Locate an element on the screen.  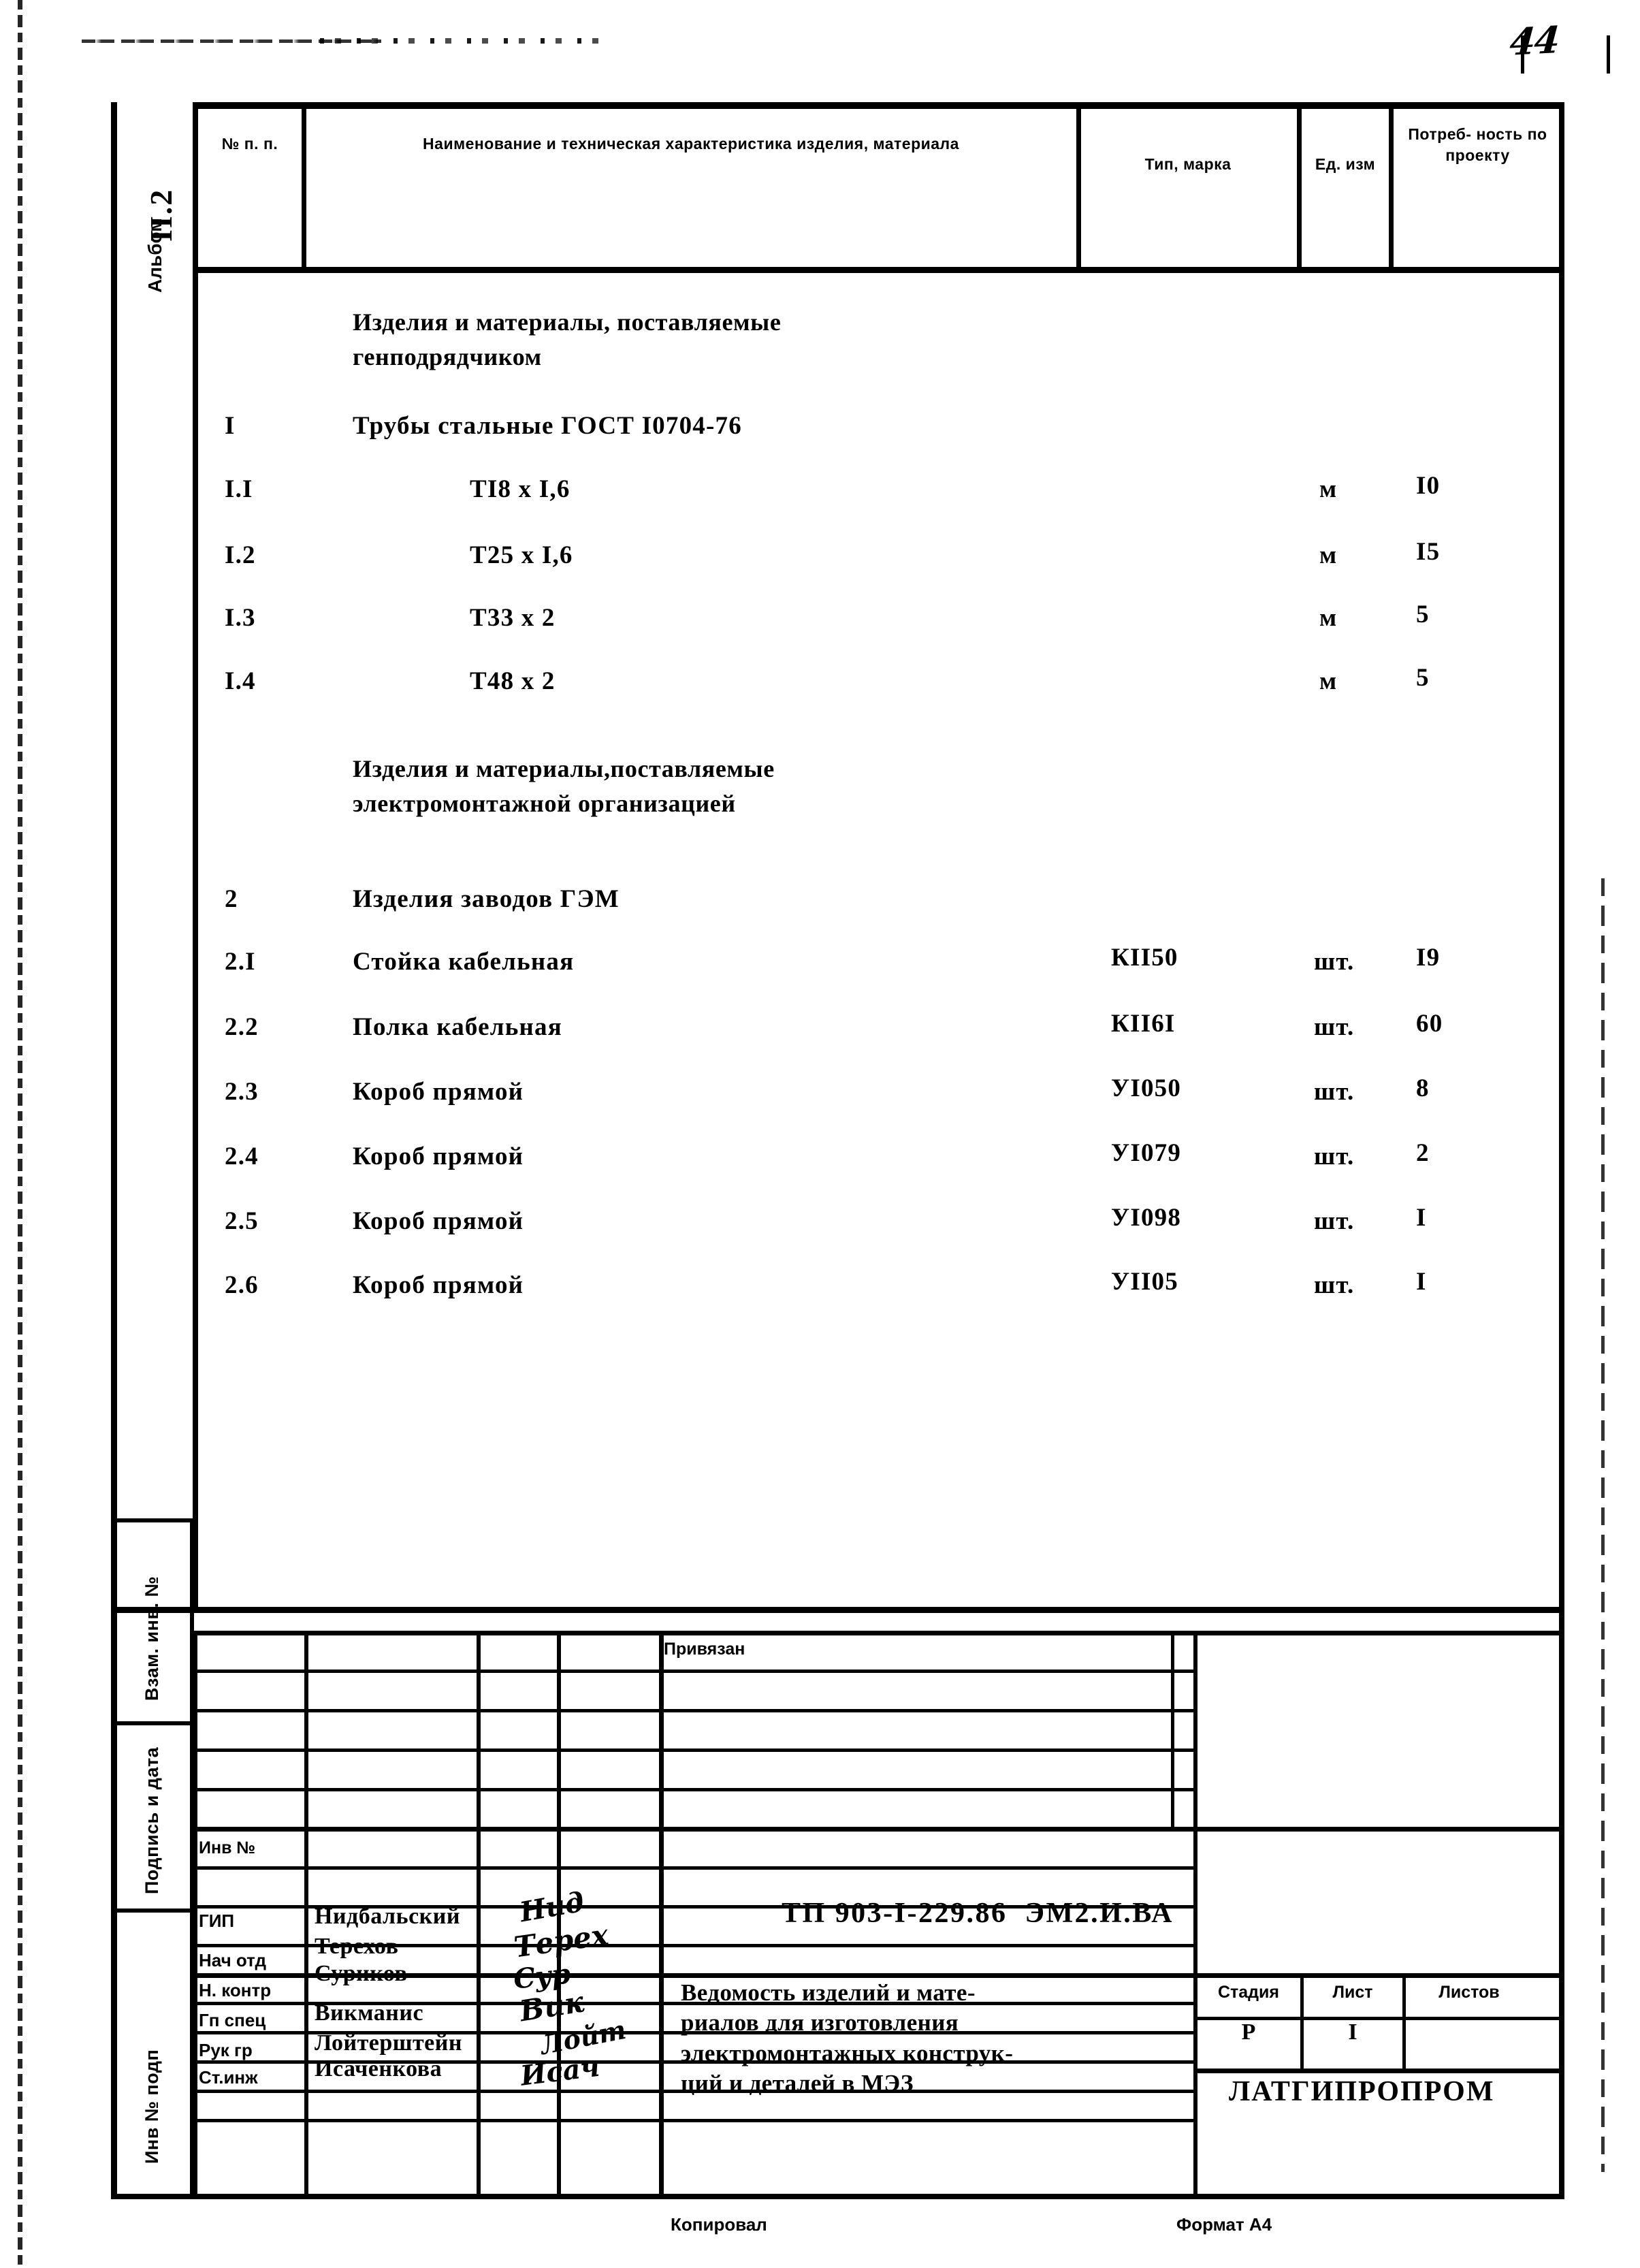
table-row-name: Стойка кабельная is located at coordinates (464, 962).